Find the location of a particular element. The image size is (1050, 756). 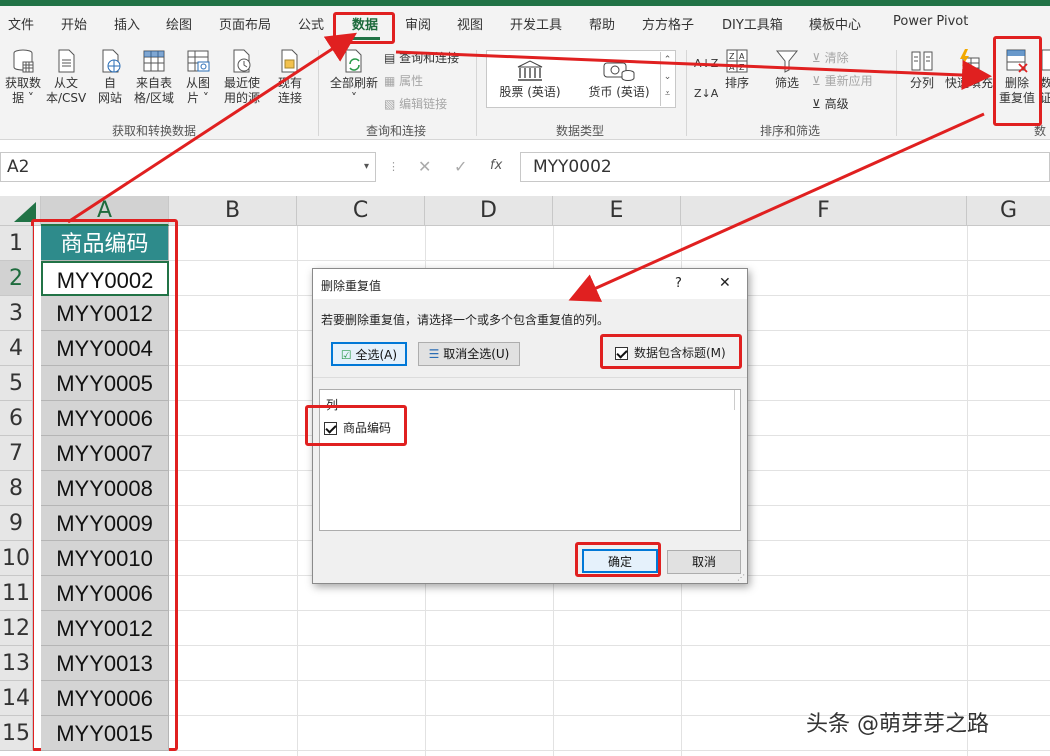

tab-fangfang: 方方格子 is located at coordinates (668, 23).